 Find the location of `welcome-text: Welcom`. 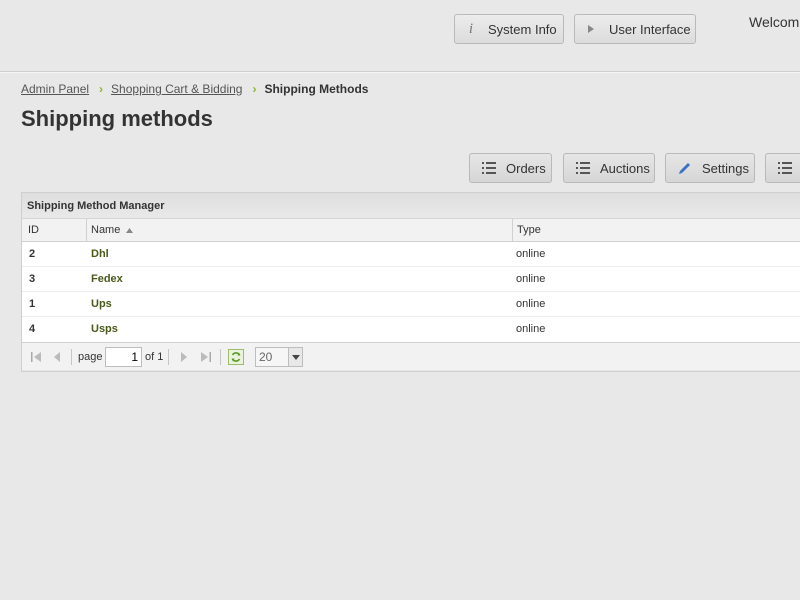

welcome-text: Welcom is located at coordinates (774, 22).